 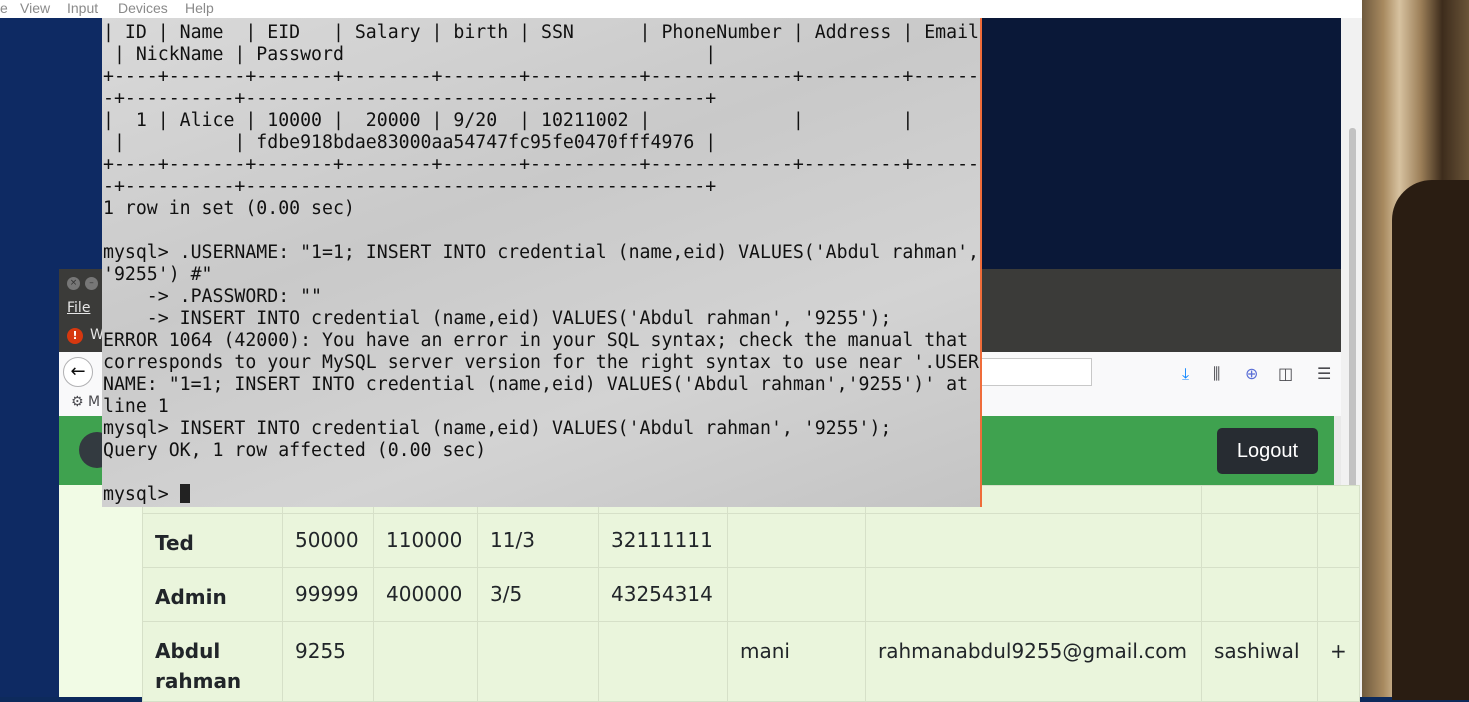 What do you see at coordinates (1037, 372) in the screenshot?
I see `url-bar` at bounding box center [1037, 372].